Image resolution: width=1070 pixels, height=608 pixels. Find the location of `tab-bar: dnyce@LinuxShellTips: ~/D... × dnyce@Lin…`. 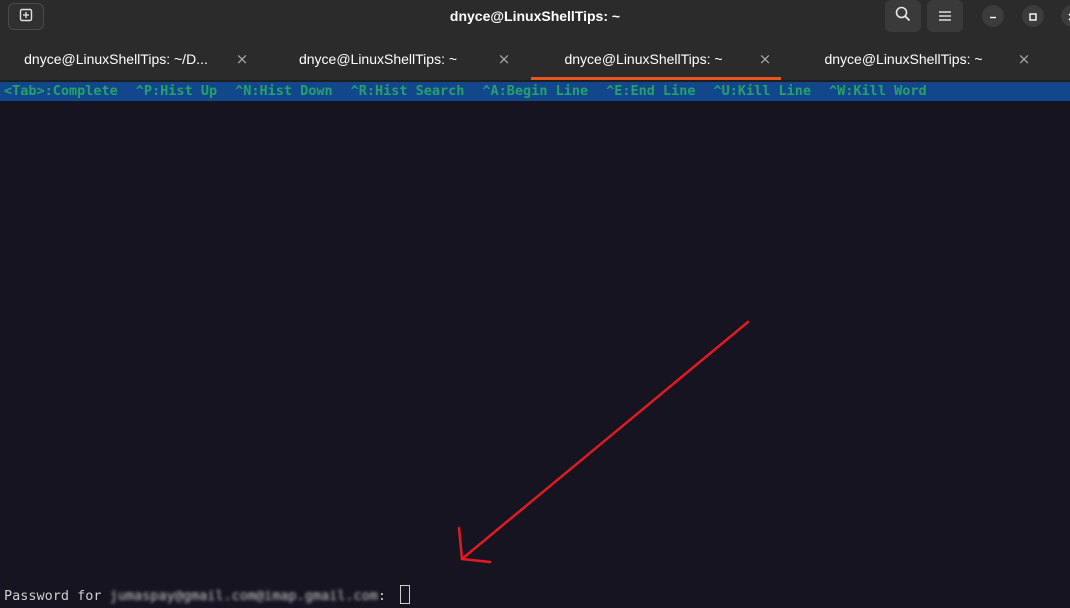

tab-bar: dnyce@LinuxShellTips: ~/D... × dnyce@Lin… is located at coordinates (535, 57).